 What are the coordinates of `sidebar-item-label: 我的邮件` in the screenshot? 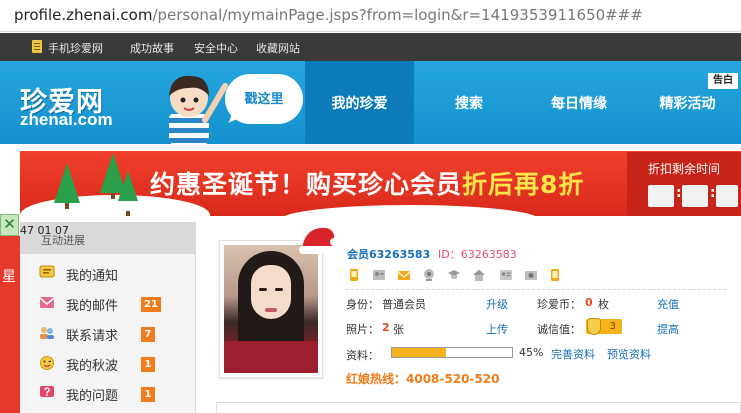 It's located at (92, 306).